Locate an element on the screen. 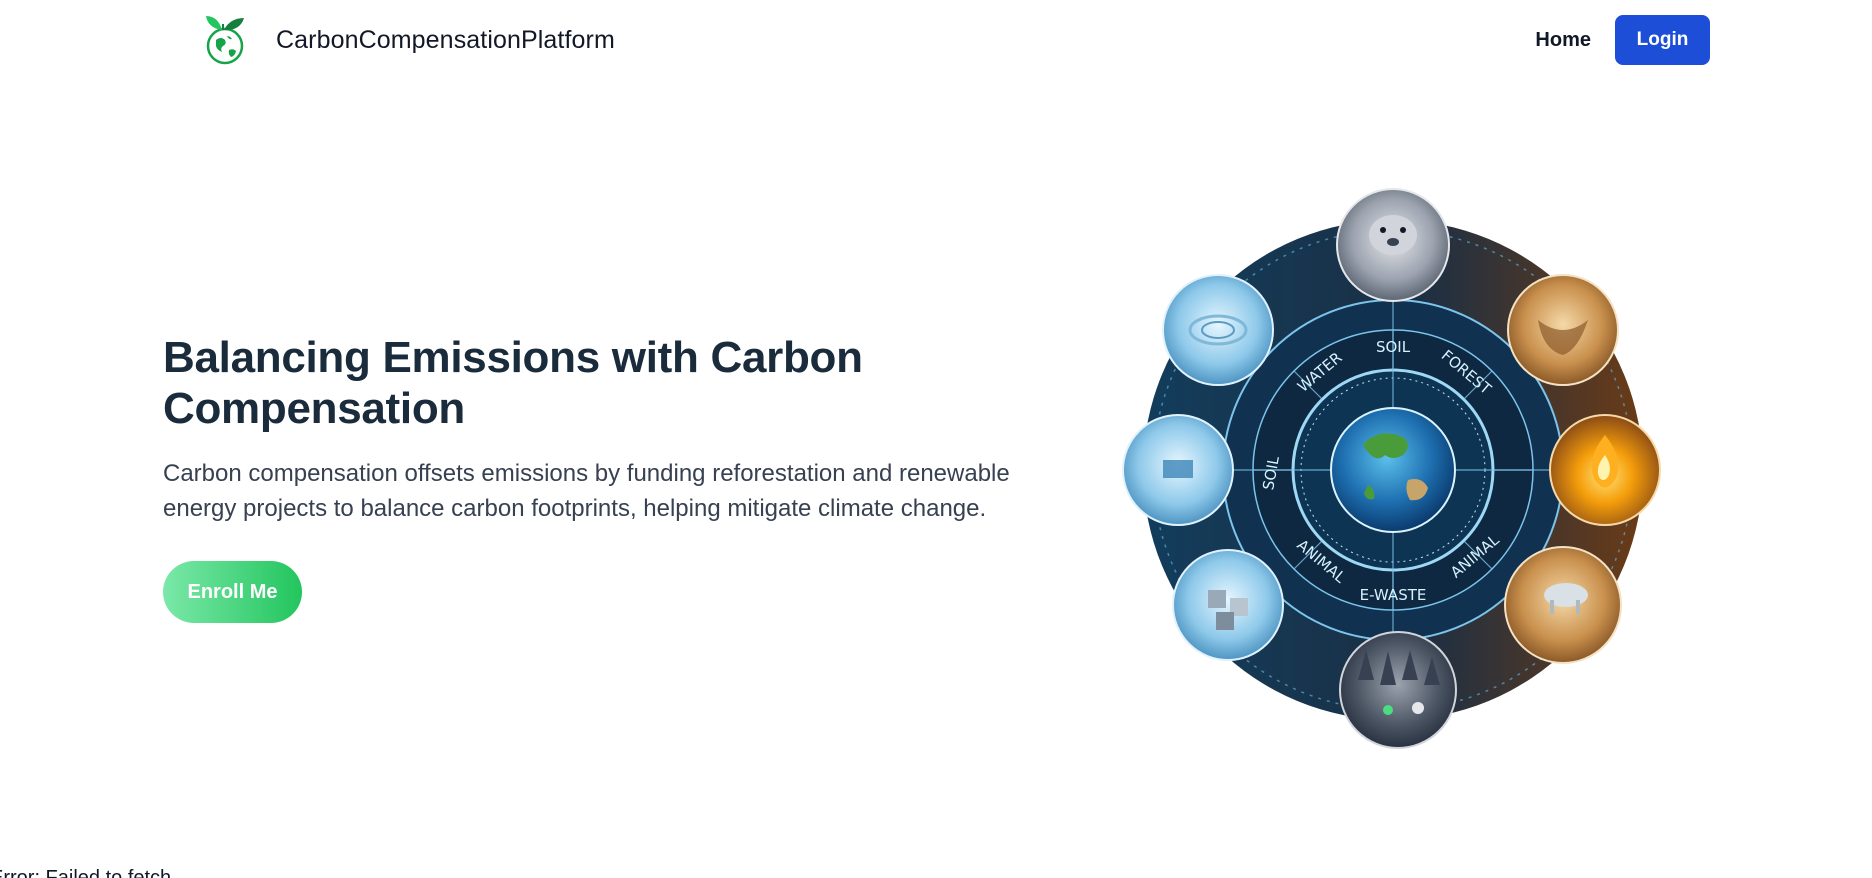  nav-home-link: Home is located at coordinates (1563, 40).